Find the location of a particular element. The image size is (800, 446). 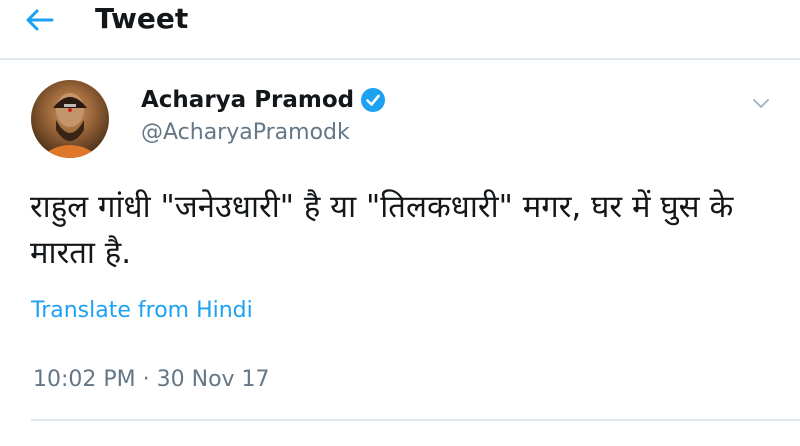

avatar is located at coordinates (70, 119).